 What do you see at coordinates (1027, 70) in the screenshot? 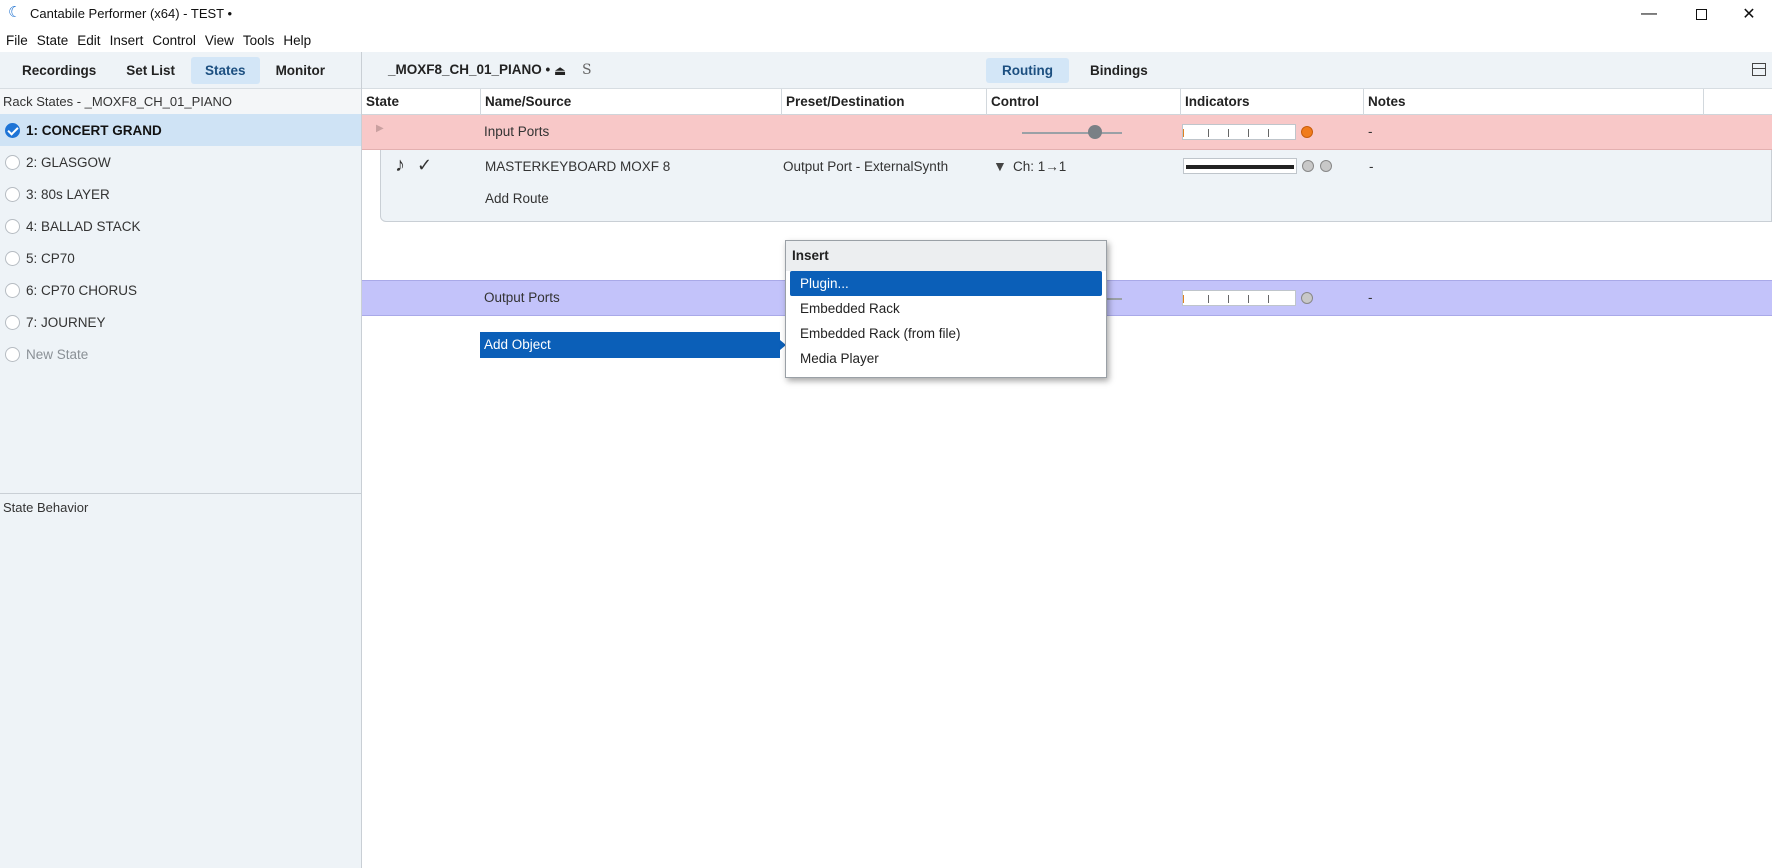
I see `tab-routing: Routing` at bounding box center [1027, 70].